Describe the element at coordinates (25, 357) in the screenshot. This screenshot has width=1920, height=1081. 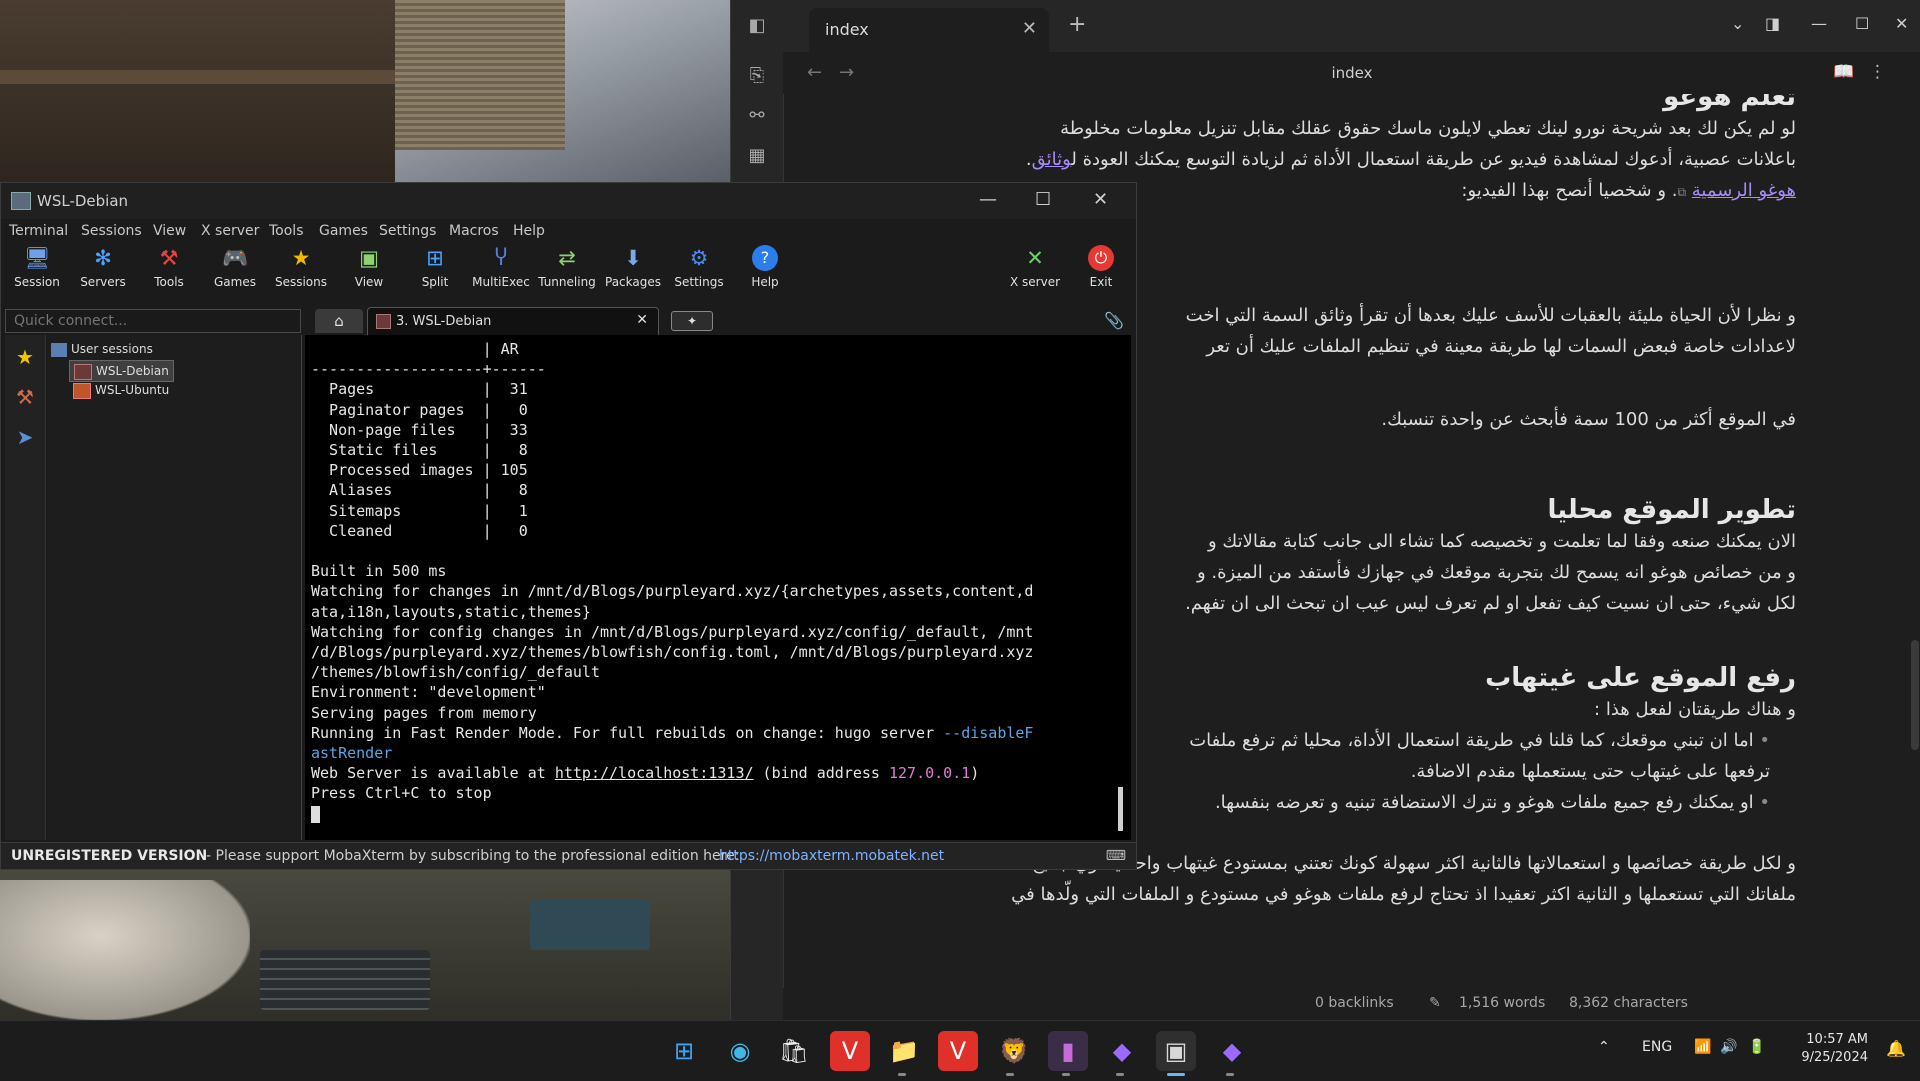
I see `star-icon: ★` at that location.